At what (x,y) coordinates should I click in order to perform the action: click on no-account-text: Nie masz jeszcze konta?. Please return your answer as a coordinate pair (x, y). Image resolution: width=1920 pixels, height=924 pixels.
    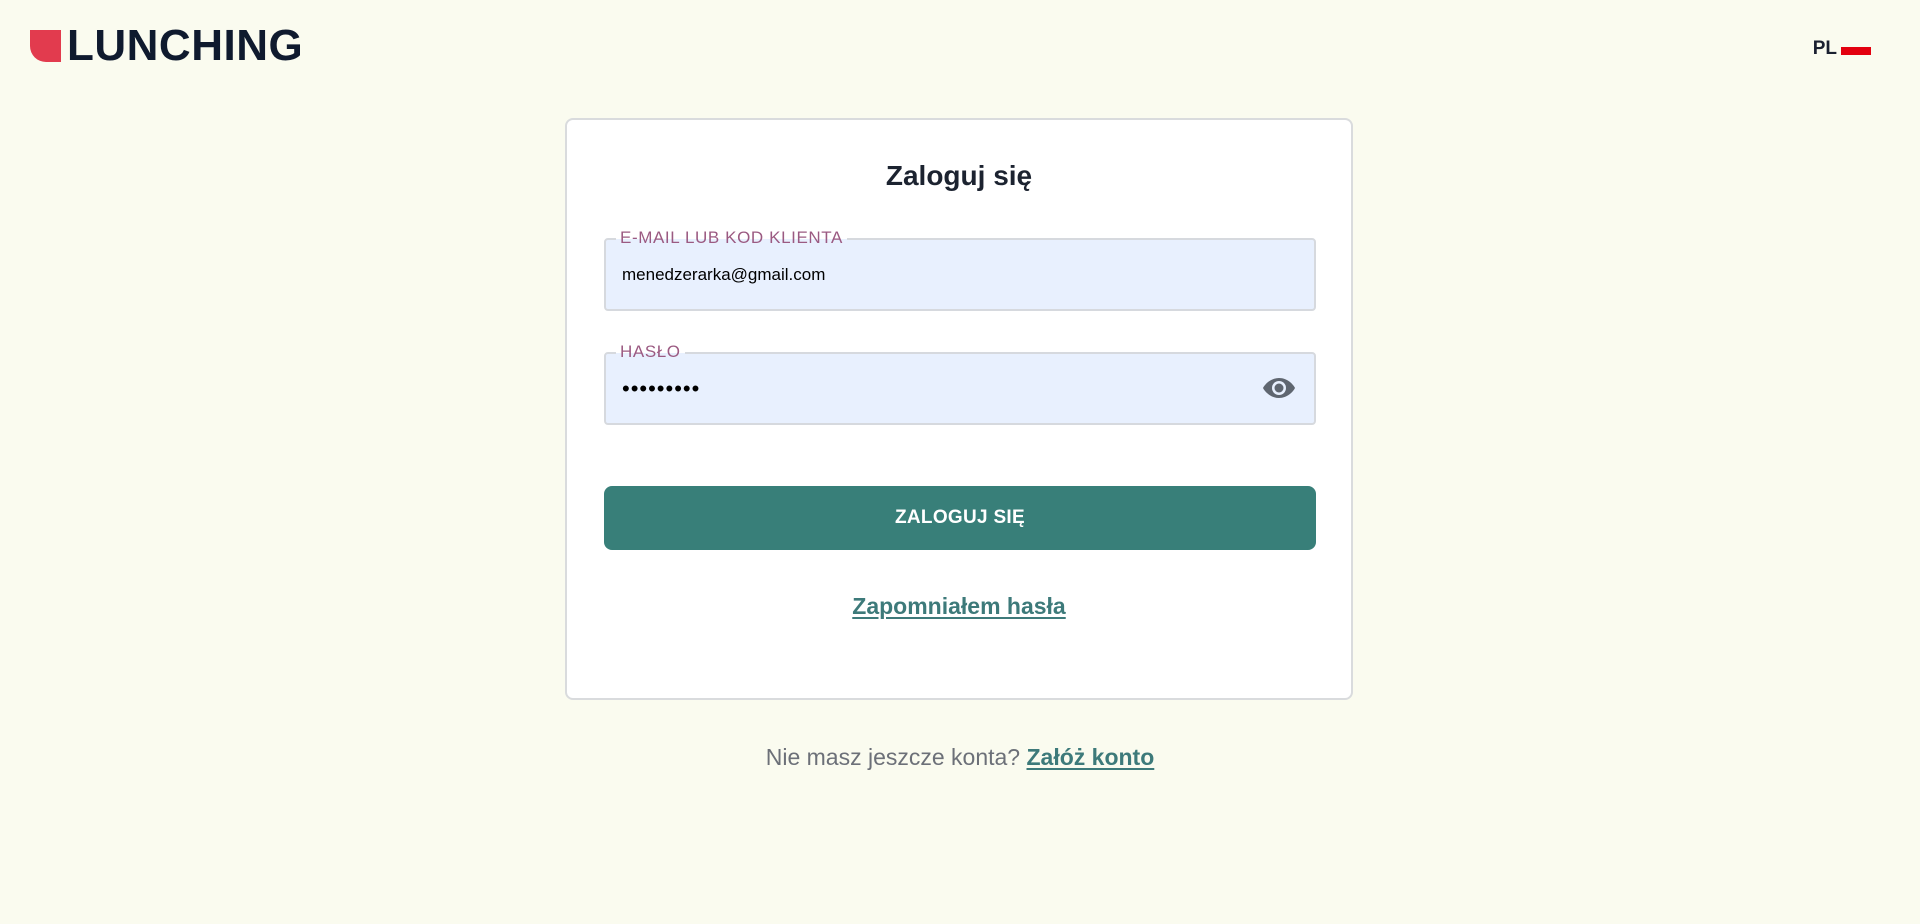
    Looking at the image, I should click on (893, 757).